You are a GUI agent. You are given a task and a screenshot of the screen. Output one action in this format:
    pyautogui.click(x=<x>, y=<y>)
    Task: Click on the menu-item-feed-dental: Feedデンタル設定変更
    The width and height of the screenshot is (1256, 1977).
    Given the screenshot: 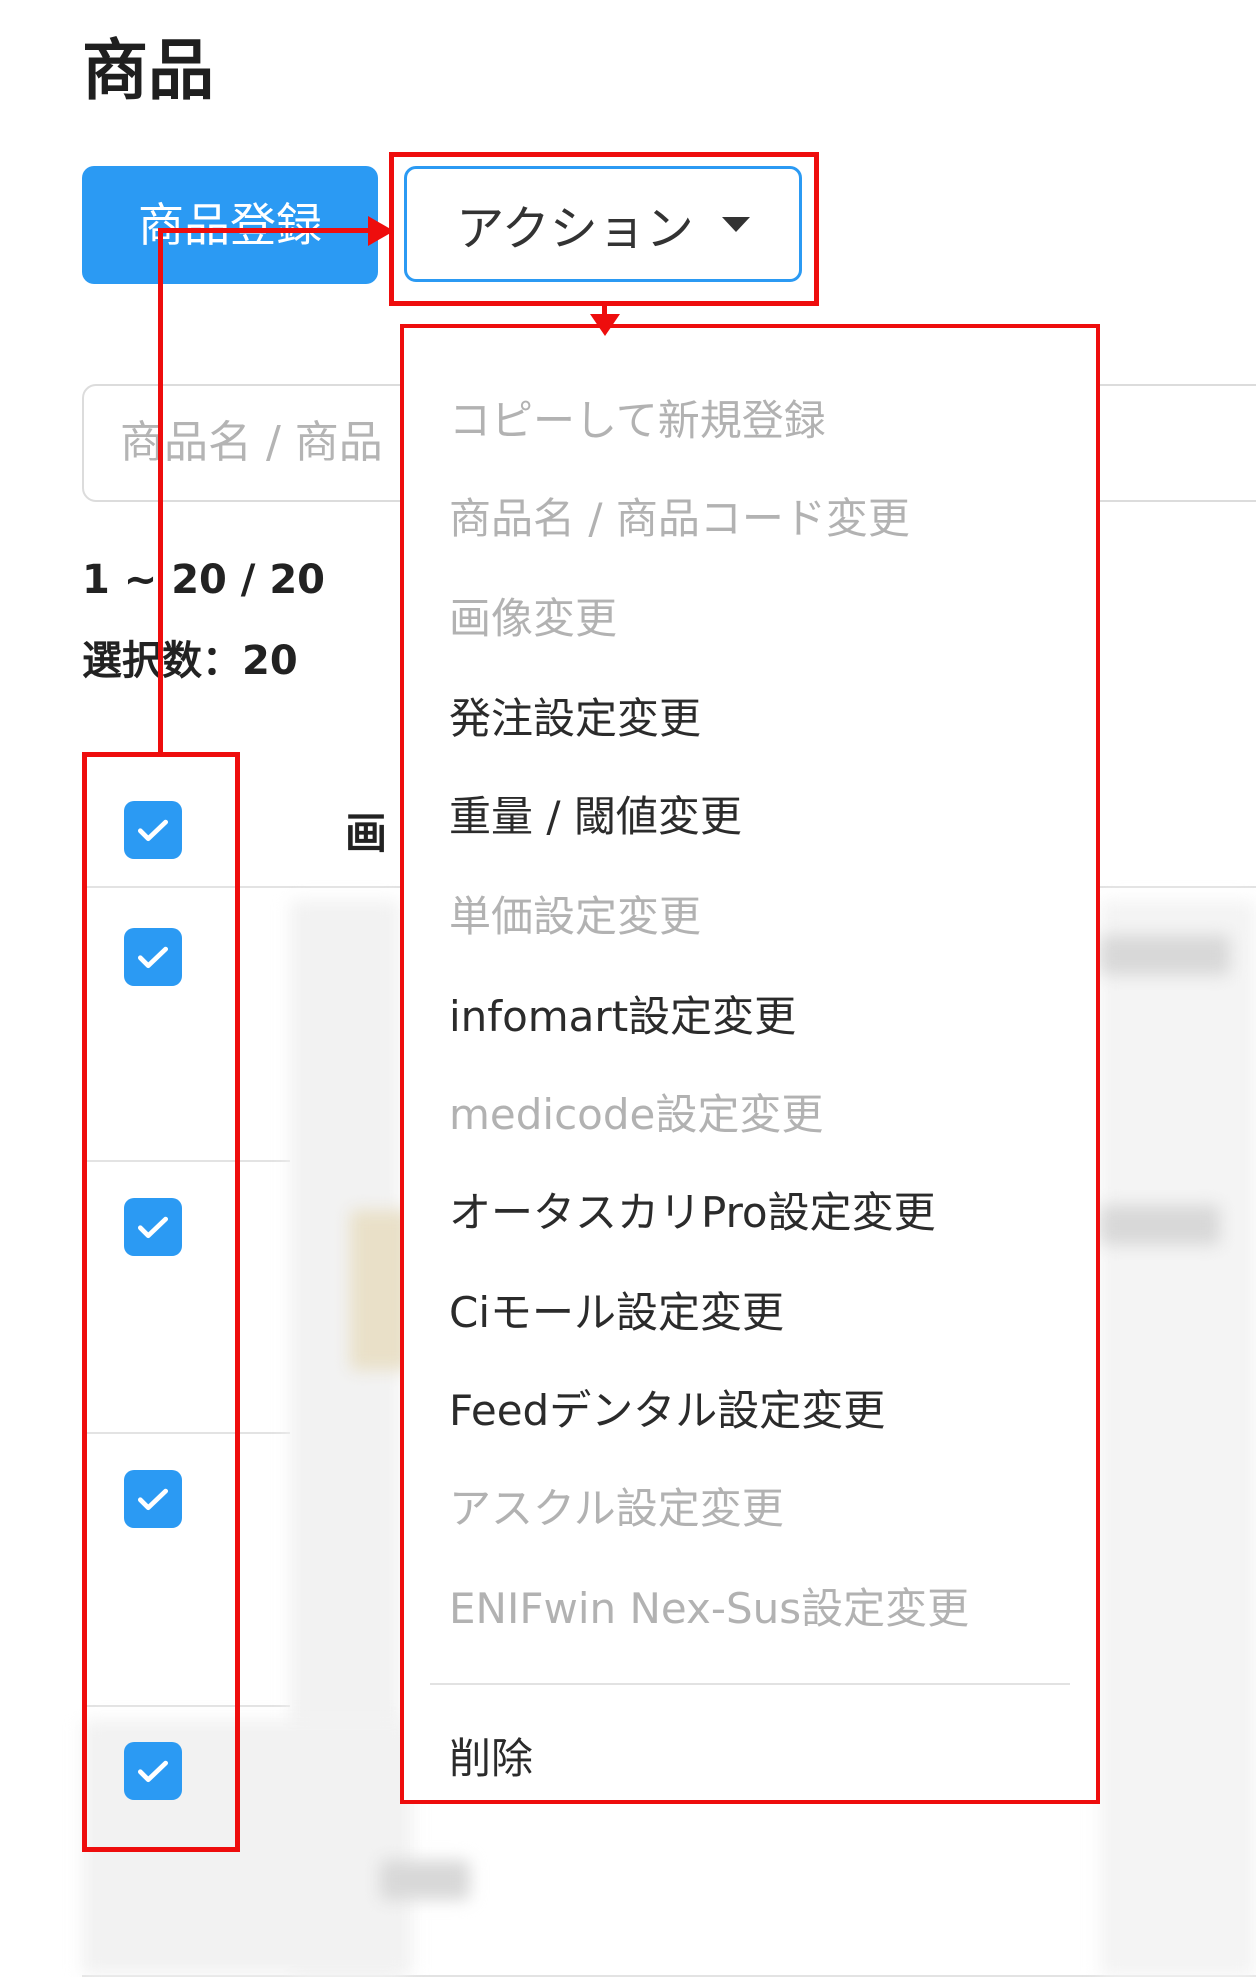 What is the action you would take?
    pyautogui.click(x=667, y=1411)
    